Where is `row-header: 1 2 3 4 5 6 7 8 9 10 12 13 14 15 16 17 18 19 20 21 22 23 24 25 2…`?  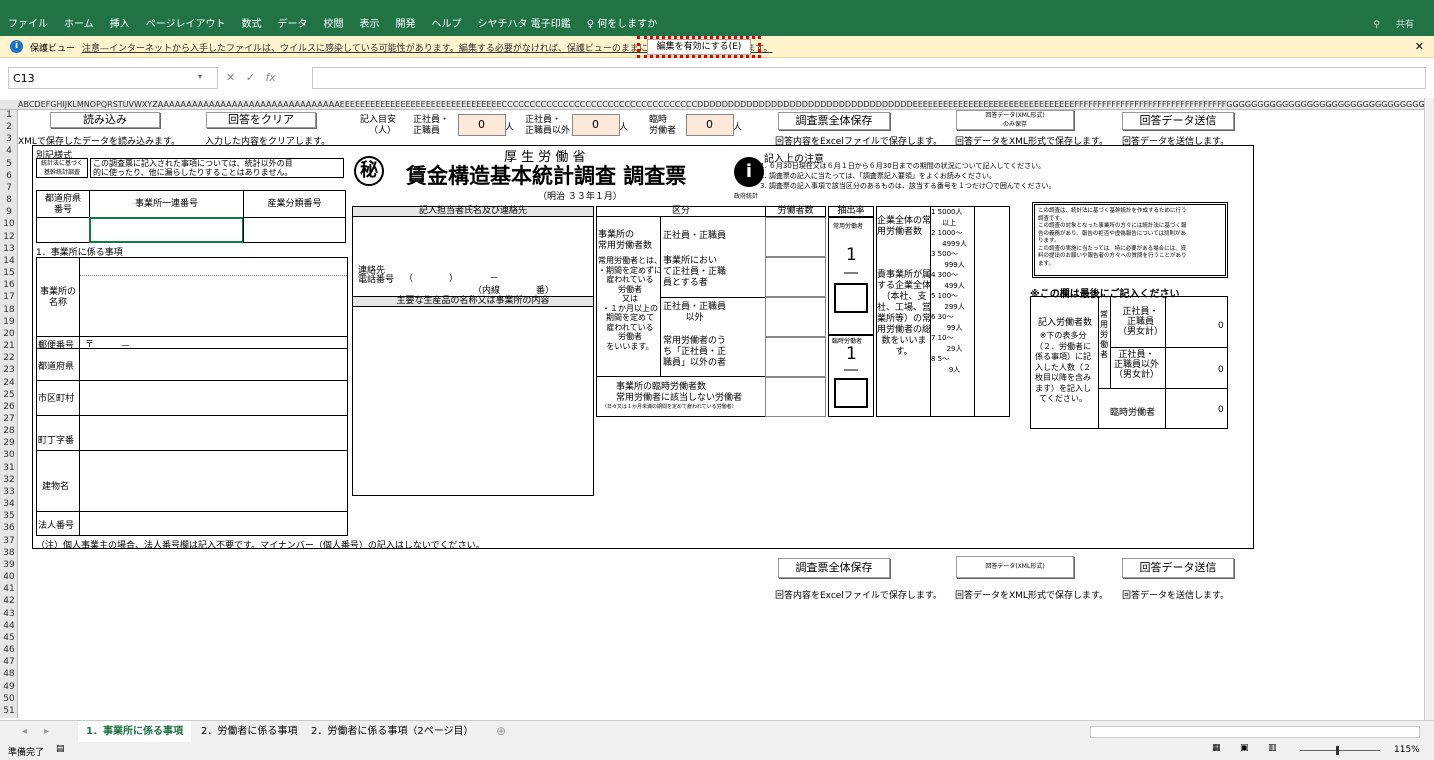
row-header: 1 2 3 4 5 6 7 8 9 10 12 13 14 15 16 17 18 19 20 21 22 23 24 25 2… is located at coordinates (9, 414).